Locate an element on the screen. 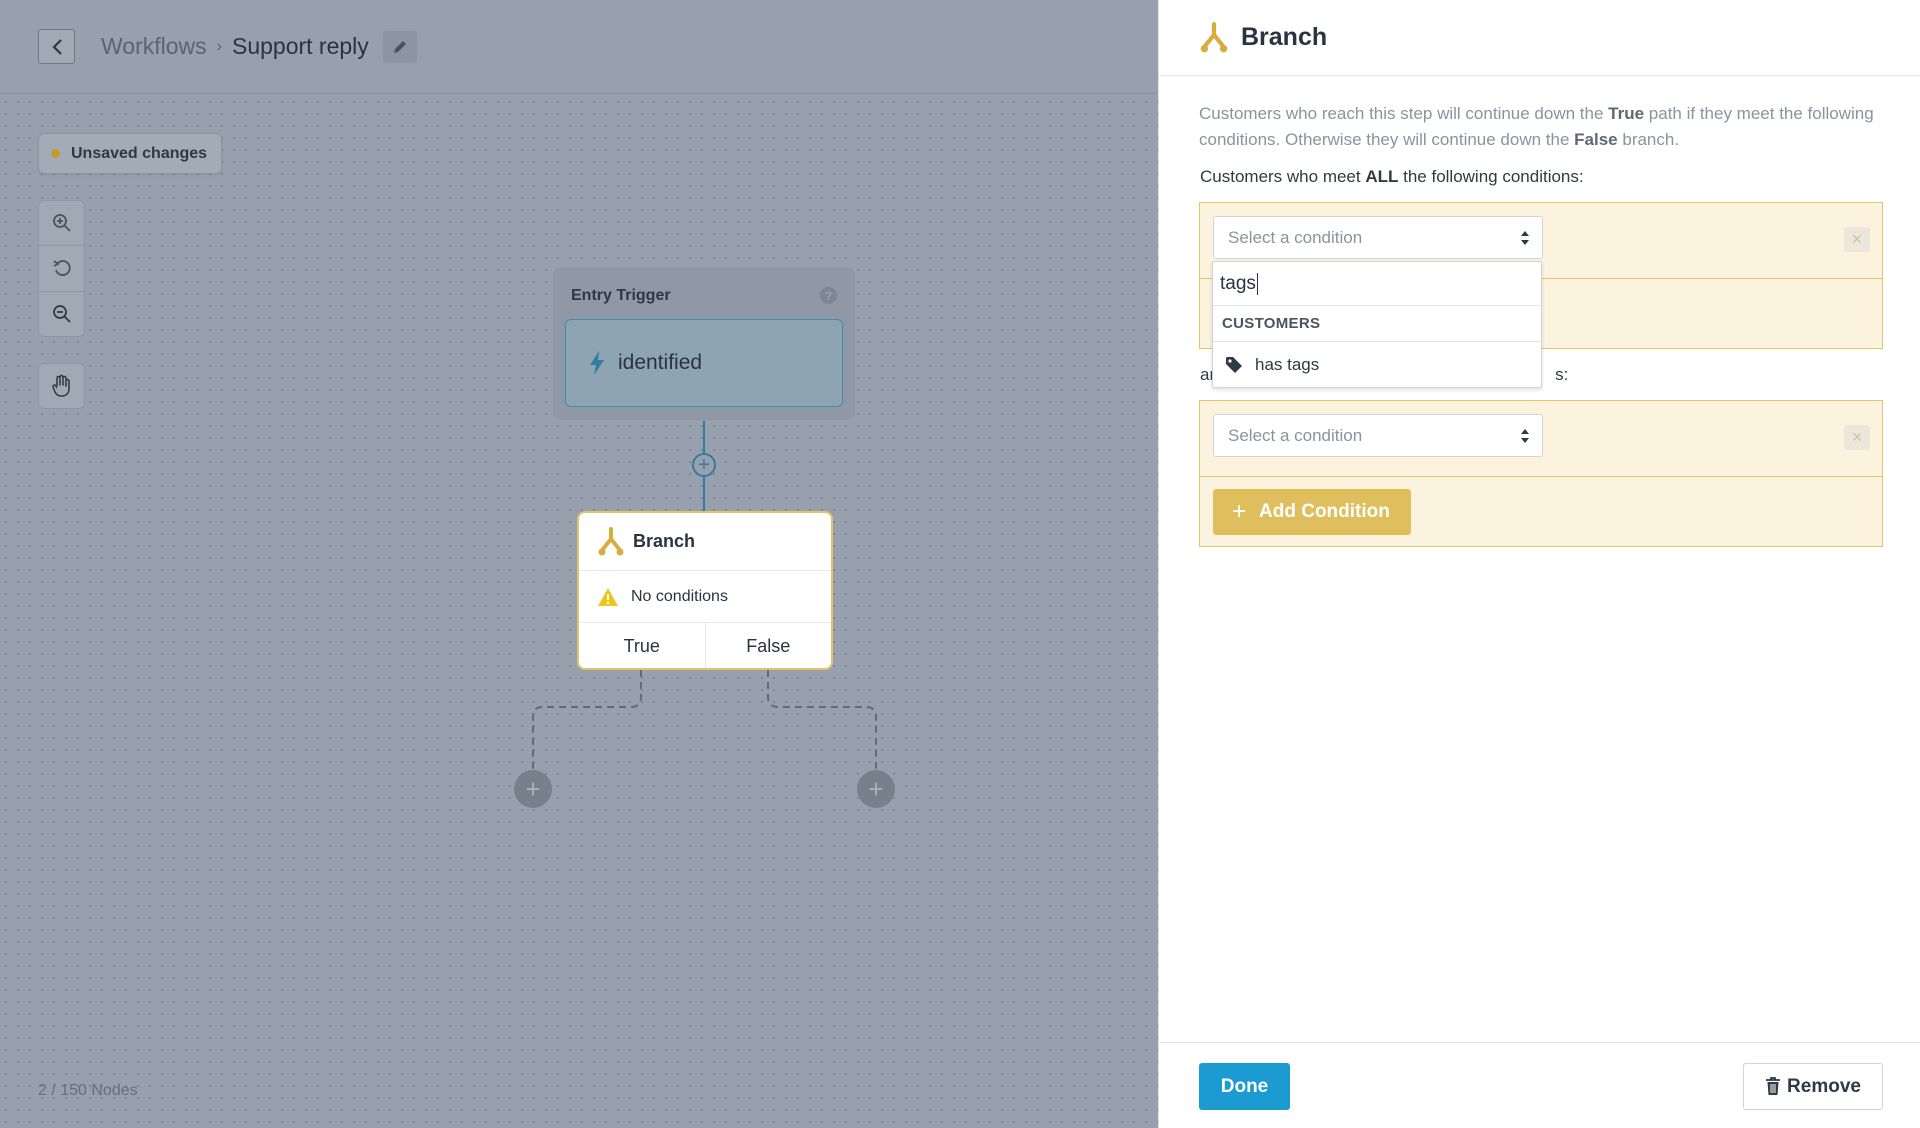 The height and width of the screenshot is (1128, 1920). dropdown-group-header: CUSTOMERS is located at coordinates (1377, 324).